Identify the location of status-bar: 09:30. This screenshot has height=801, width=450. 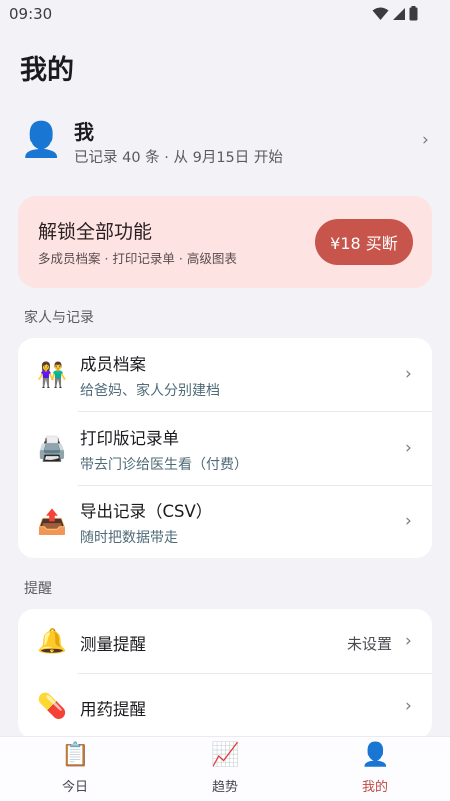
(225, 14).